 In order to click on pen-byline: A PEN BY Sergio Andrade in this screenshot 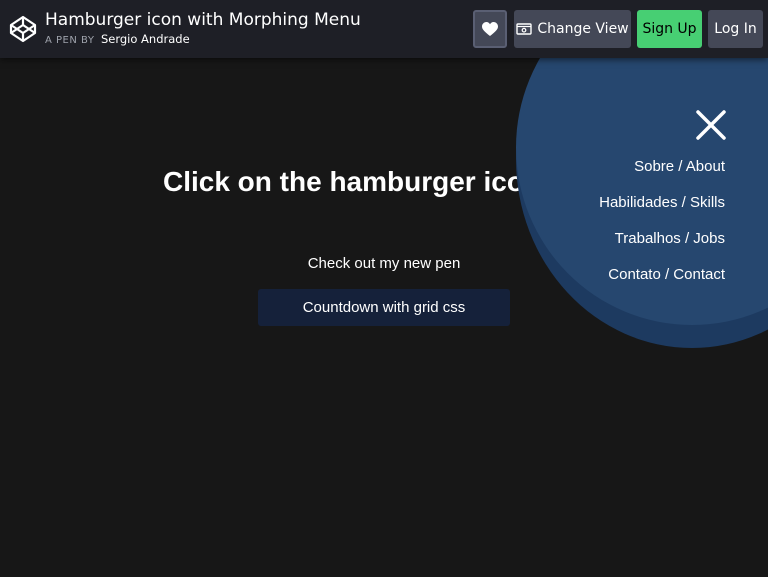, I will do `click(117, 39)`.